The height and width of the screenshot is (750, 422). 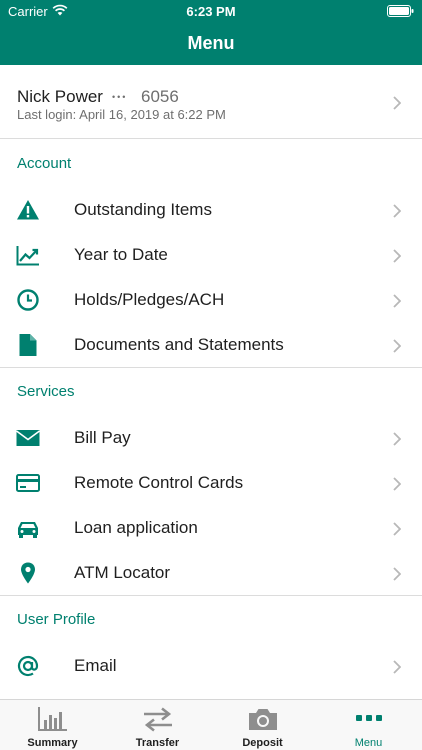 What do you see at coordinates (136, 527) in the screenshot?
I see `menu-item-label: Loan application` at bounding box center [136, 527].